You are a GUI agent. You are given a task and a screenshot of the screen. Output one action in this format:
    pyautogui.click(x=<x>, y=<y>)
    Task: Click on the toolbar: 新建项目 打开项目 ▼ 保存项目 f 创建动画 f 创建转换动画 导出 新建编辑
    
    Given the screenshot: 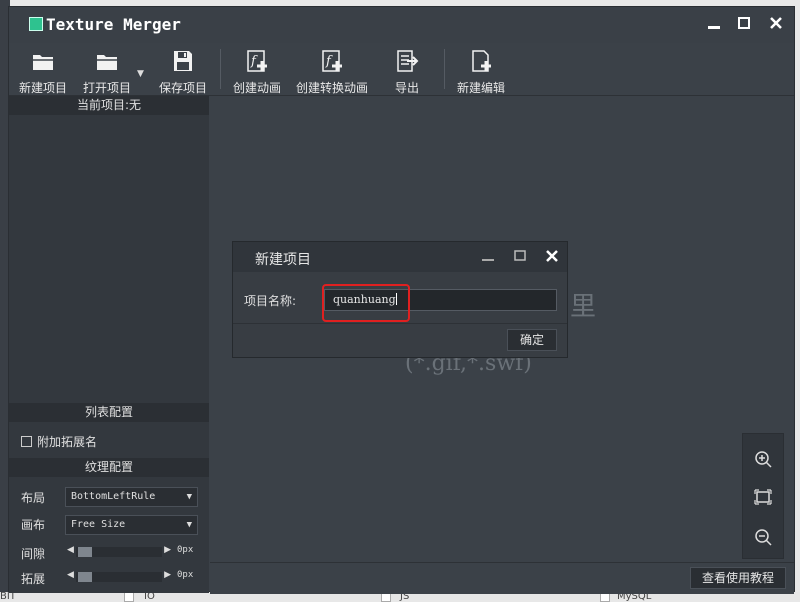 What is the action you would take?
    pyautogui.click(x=401, y=69)
    